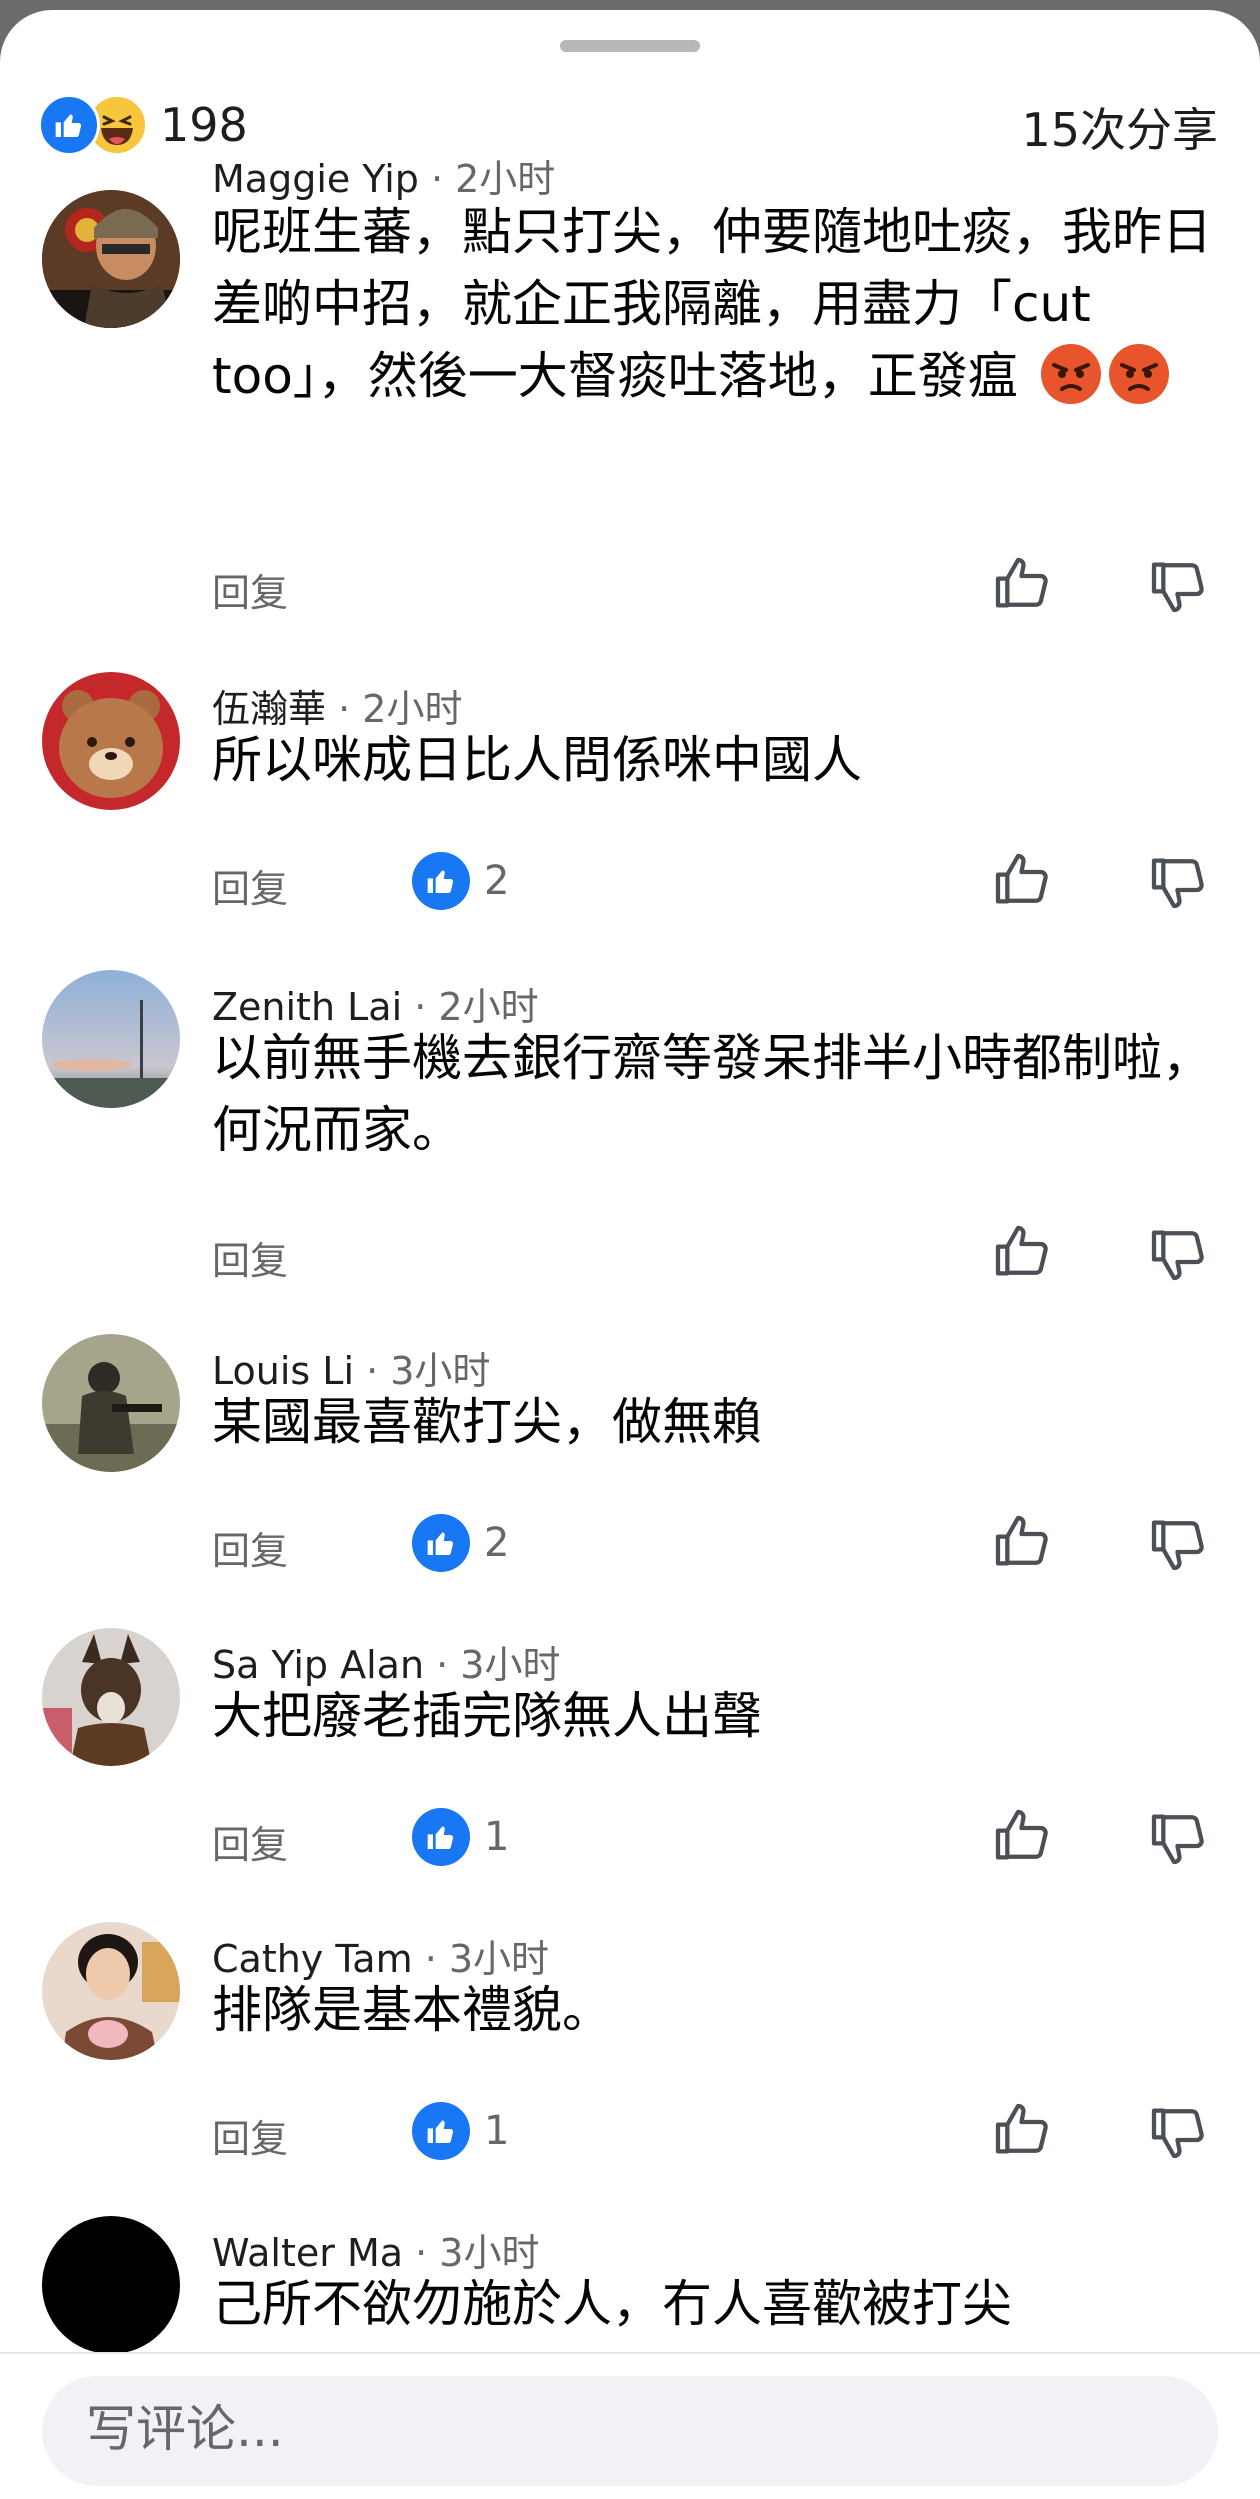 This screenshot has width=1260, height=2499. What do you see at coordinates (487, 1422) in the screenshot?
I see `comment-text: 某國最喜歡打尖，做無賴` at bounding box center [487, 1422].